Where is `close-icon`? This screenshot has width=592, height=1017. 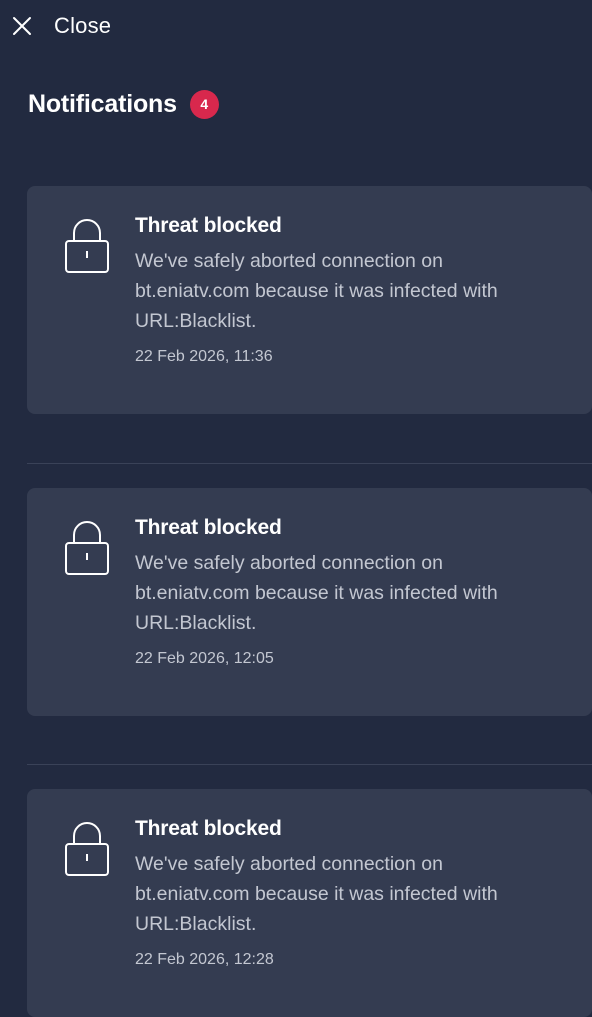 close-icon is located at coordinates (22, 26).